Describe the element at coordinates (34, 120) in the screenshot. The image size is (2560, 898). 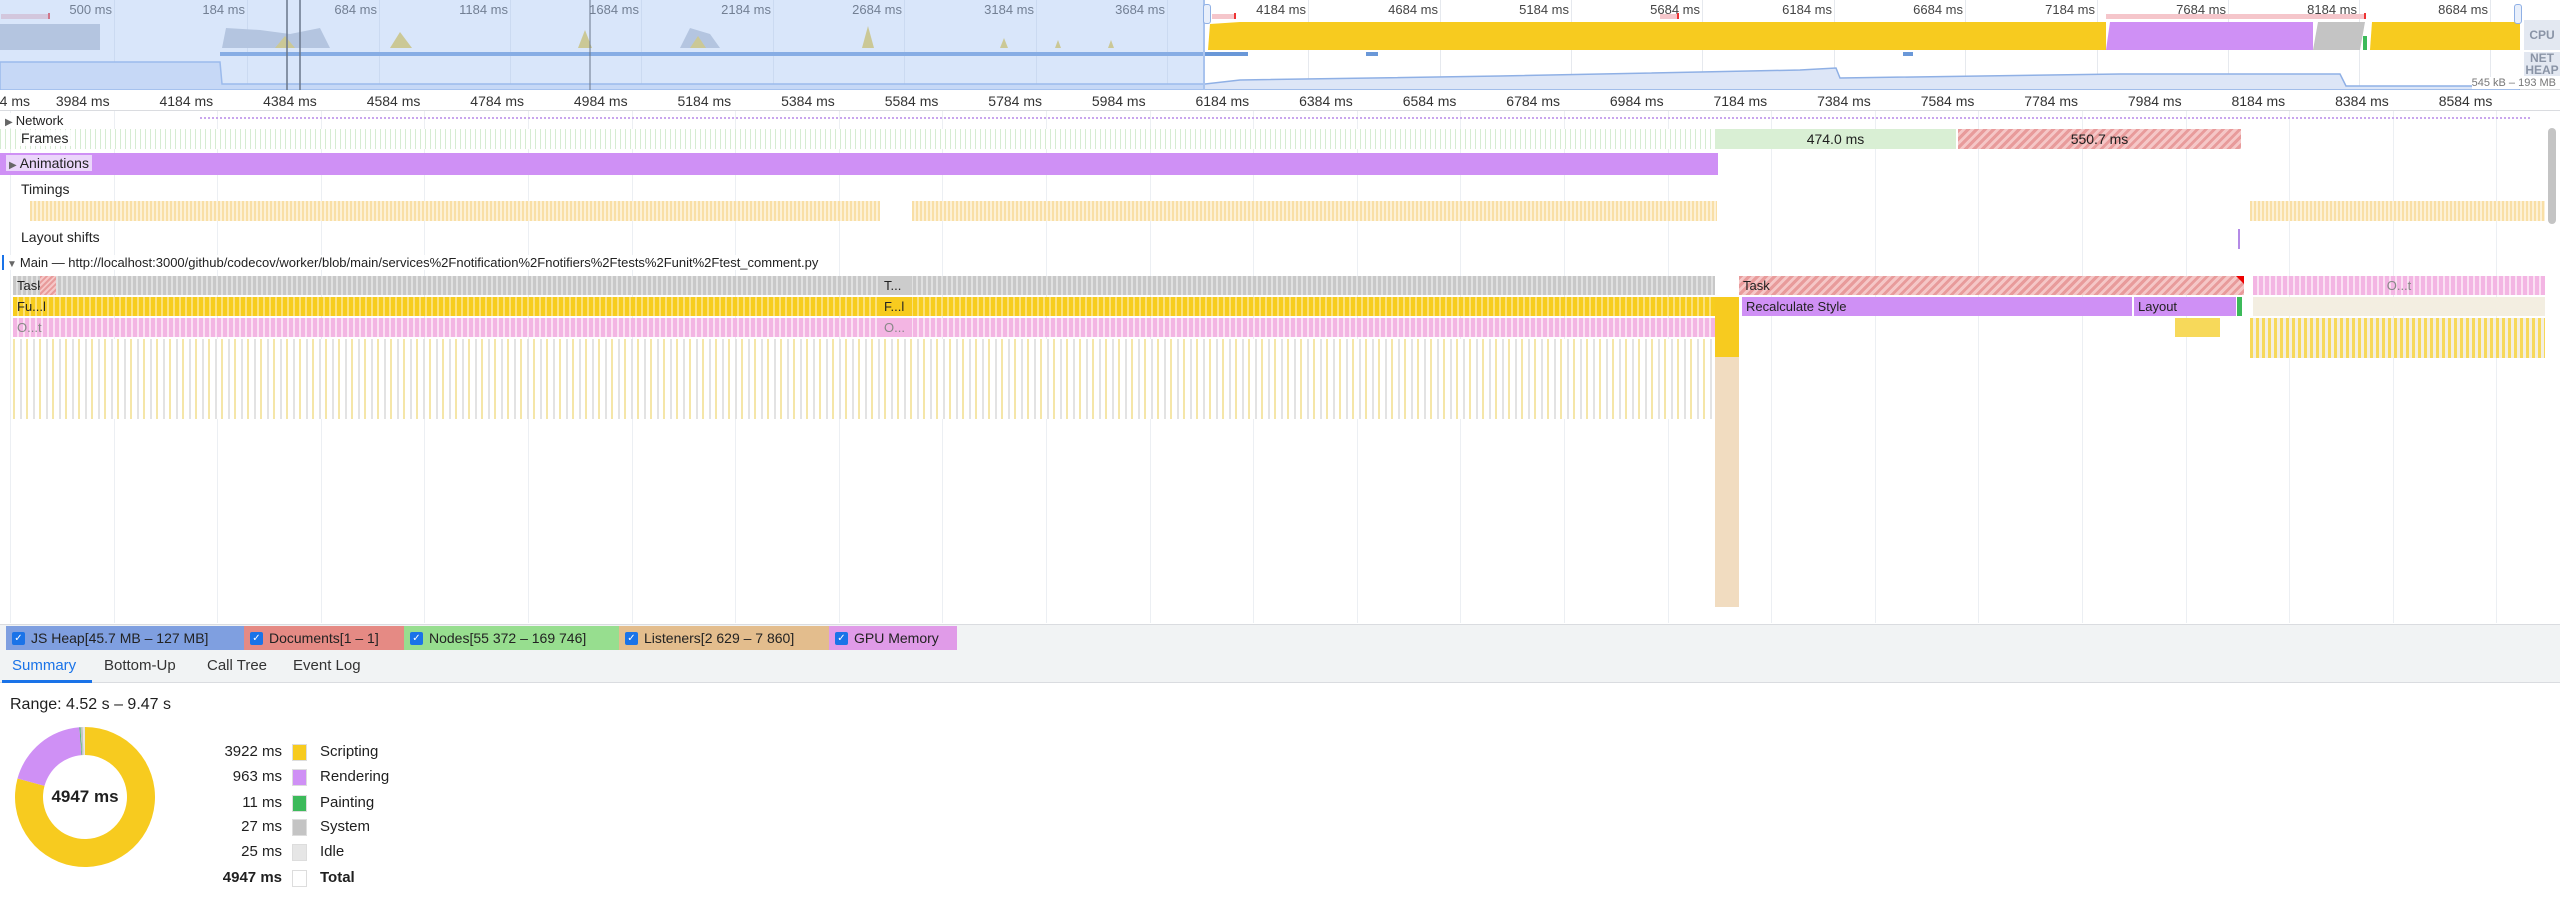
I see `network-track-header: ▶ Network` at that location.